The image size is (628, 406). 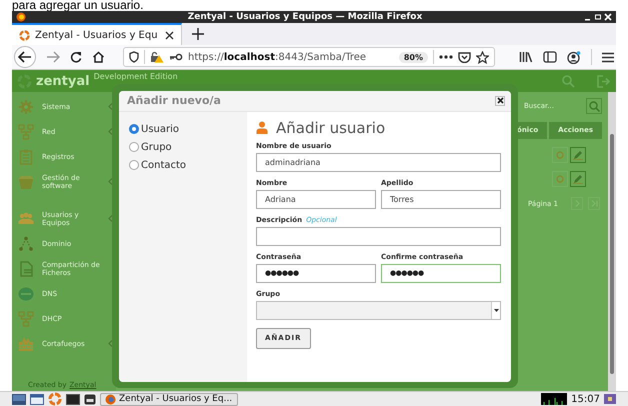 What do you see at coordinates (554, 399) in the screenshot?
I see `cpu-graph-icon` at bounding box center [554, 399].